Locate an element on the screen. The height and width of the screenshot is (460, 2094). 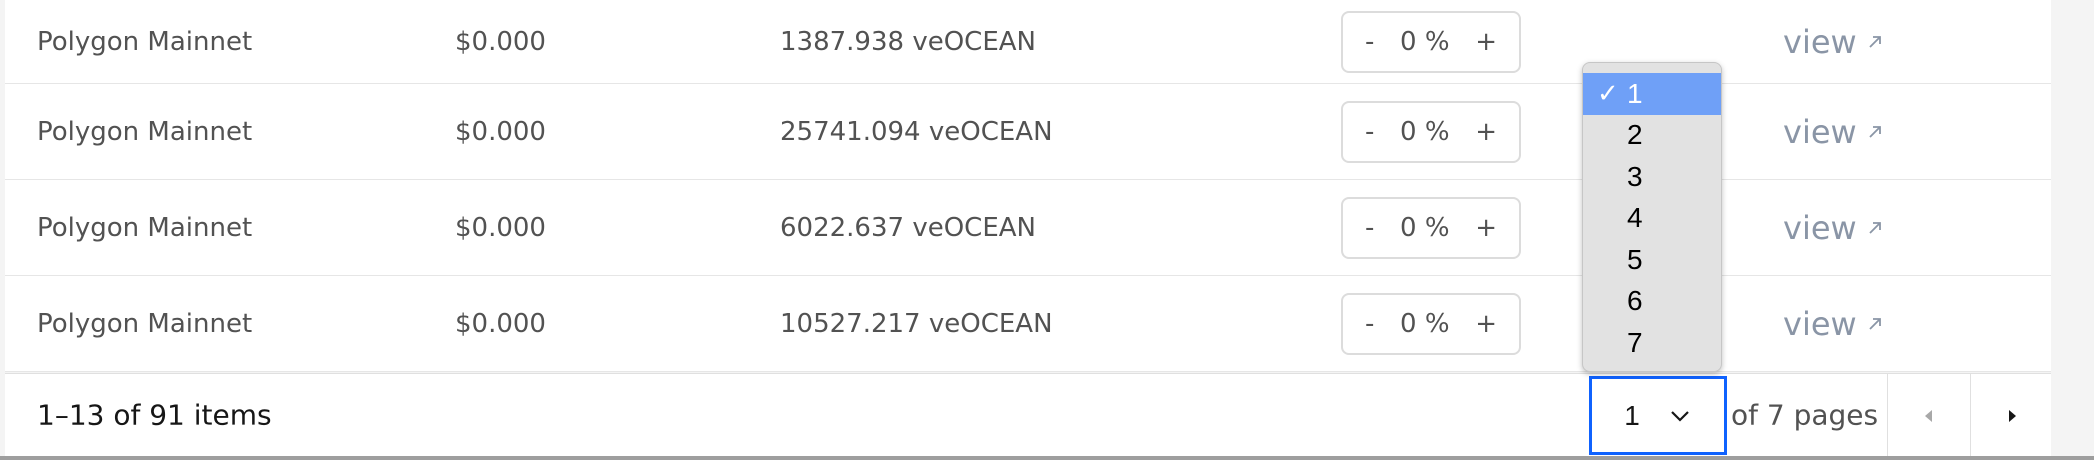
page-option-6: 6 is located at coordinates (1652, 302).